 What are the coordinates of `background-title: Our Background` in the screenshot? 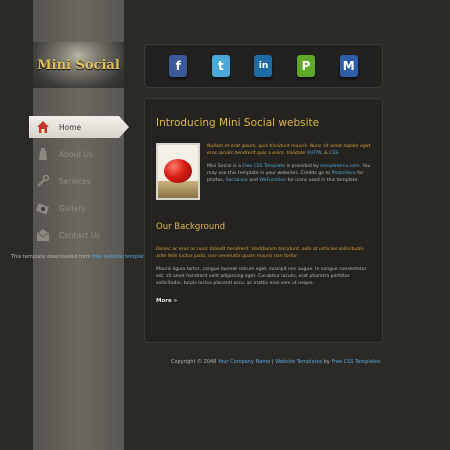 It's located at (190, 227).